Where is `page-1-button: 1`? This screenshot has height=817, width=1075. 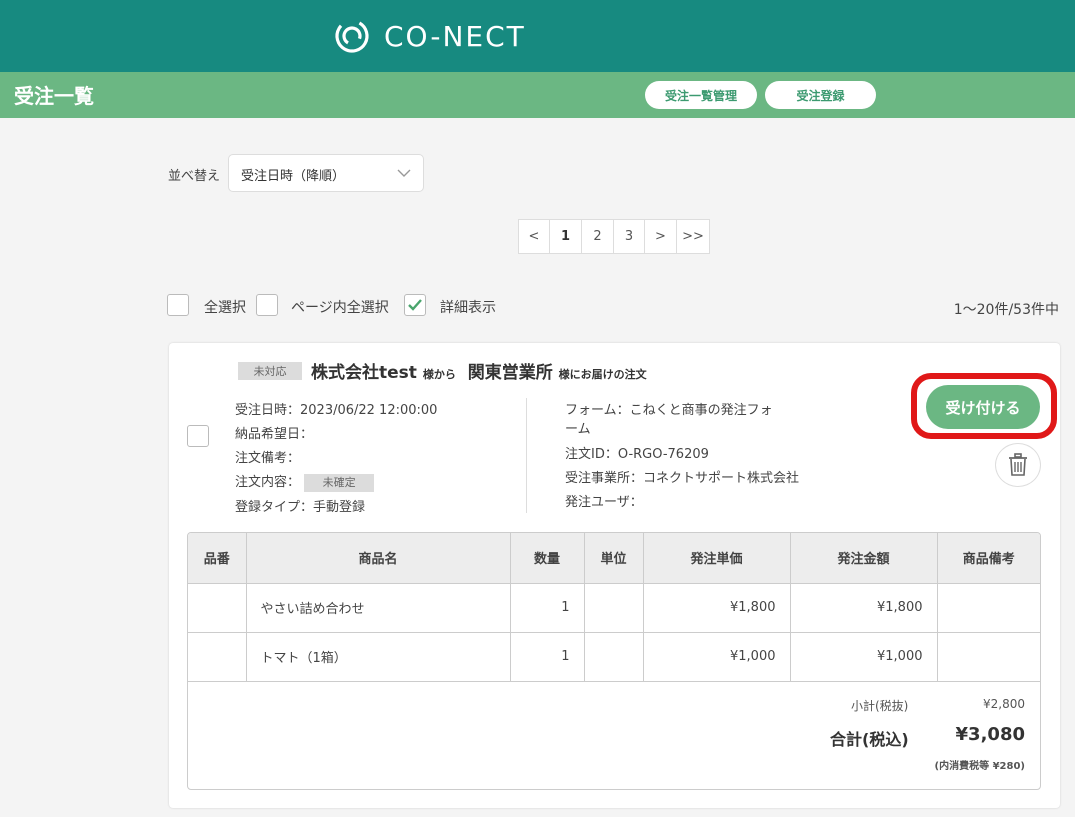 page-1-button: 1 is located at coordinates (566, 236).